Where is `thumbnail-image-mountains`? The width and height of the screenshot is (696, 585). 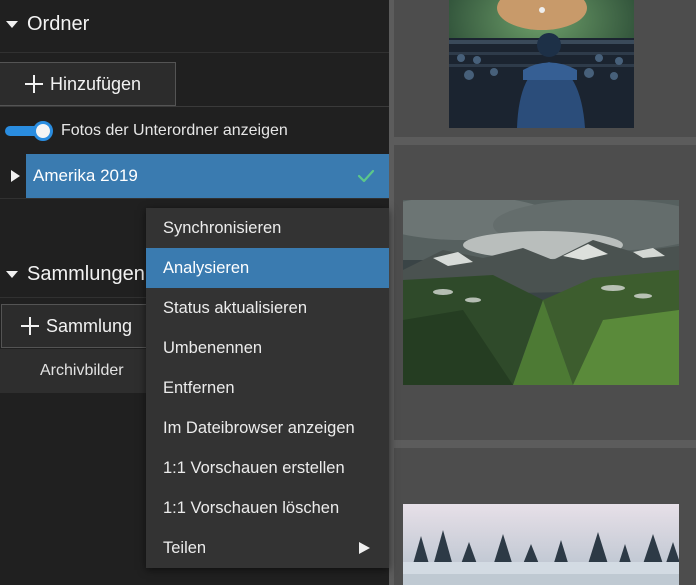 thumbnail-image-mountains is located at coordinates (541, 292).